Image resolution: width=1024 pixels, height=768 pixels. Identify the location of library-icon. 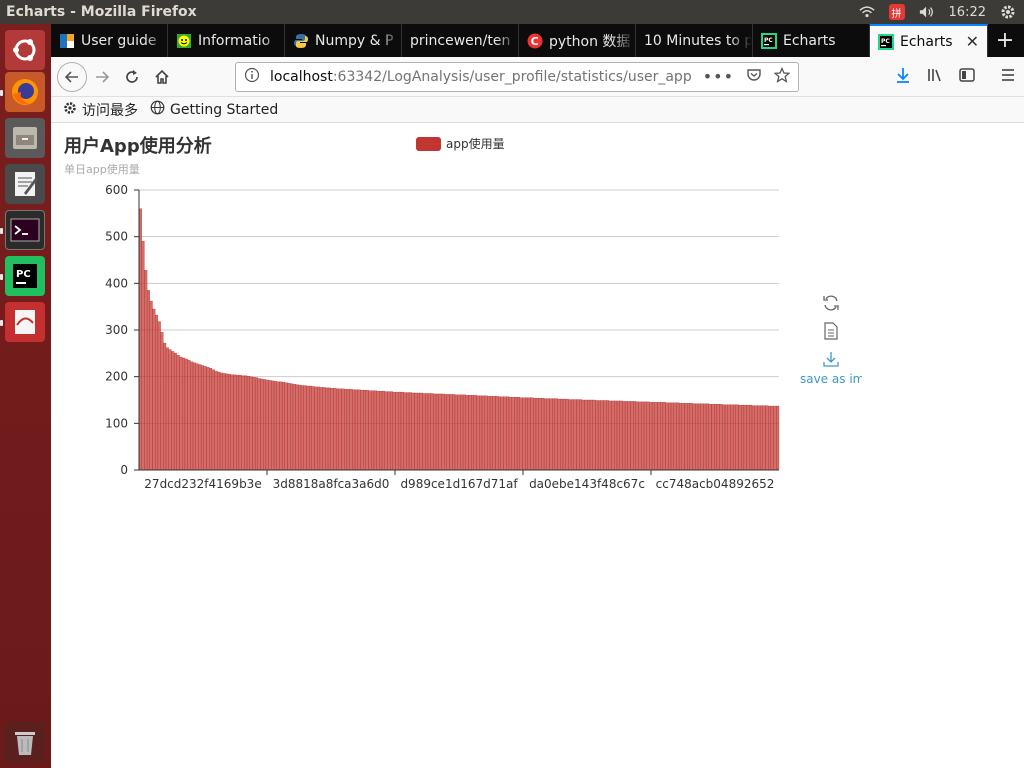
(935, 77).